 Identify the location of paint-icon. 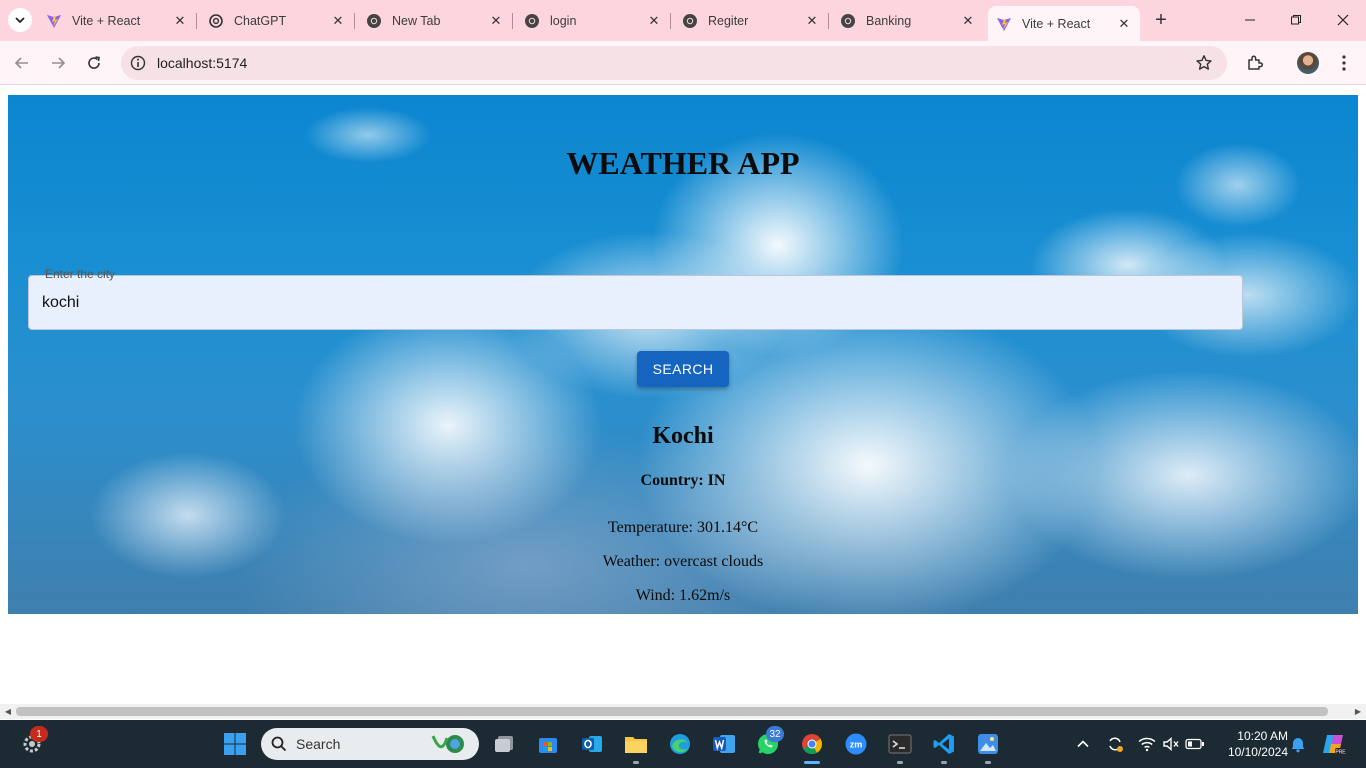
(988, 746).